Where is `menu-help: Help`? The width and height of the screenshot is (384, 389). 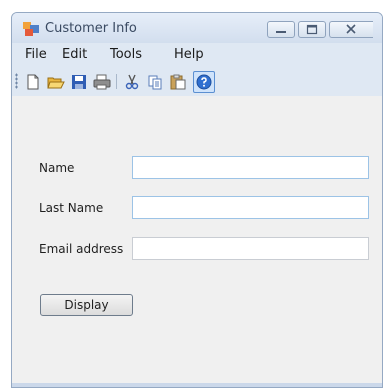 menu-help: Help is located at coordinates (189, 54).